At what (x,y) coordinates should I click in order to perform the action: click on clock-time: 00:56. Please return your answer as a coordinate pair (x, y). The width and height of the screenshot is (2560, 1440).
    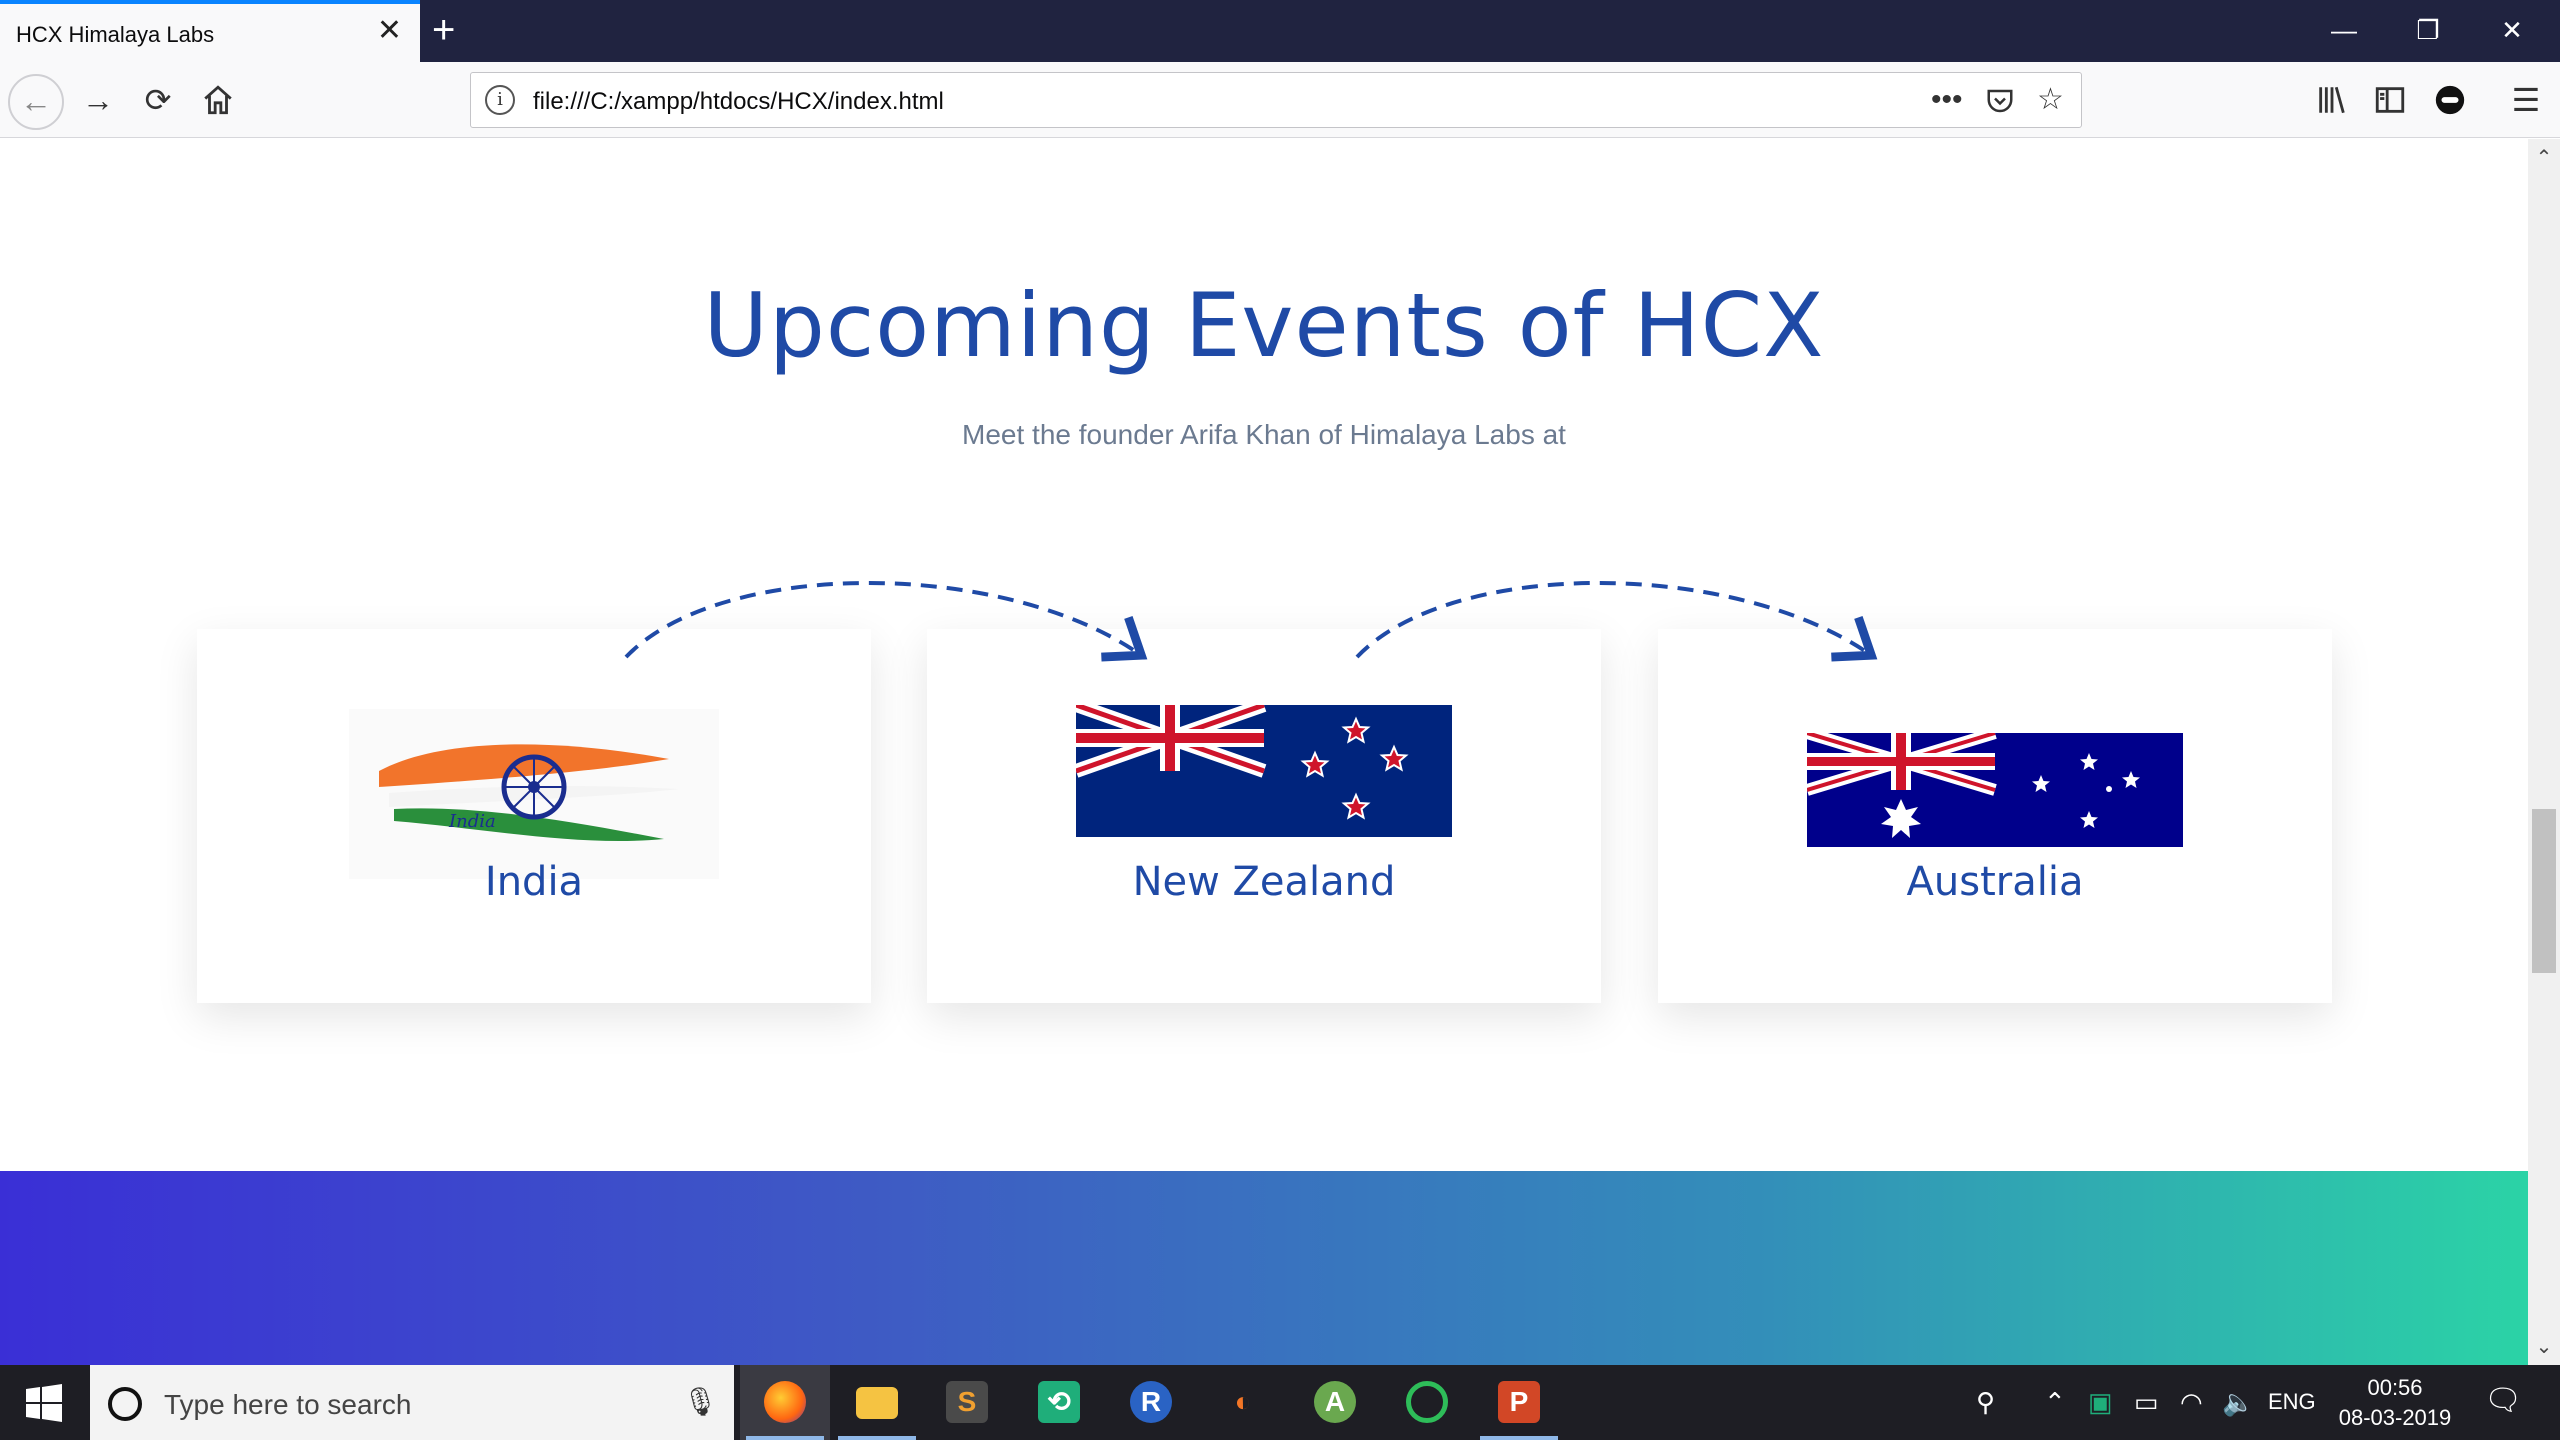
    Looking at the image, I should click on (2395, 1387).